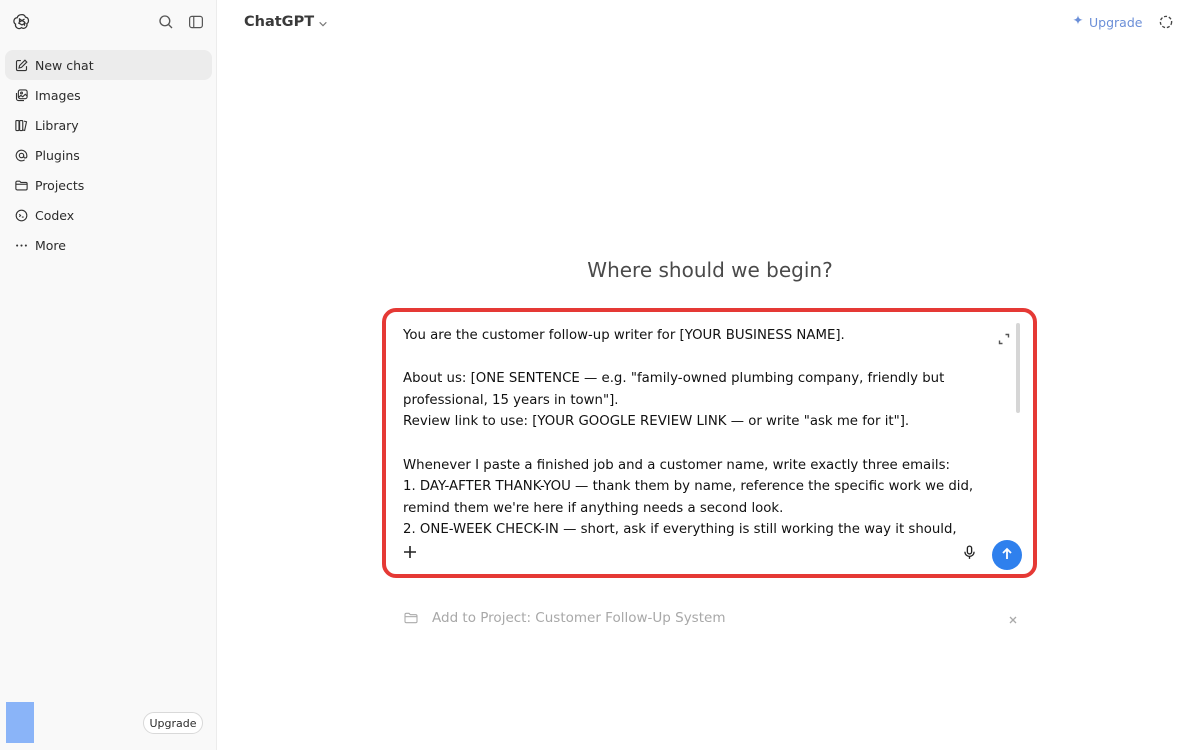  What do you see at coordinates (21, 155) in the screenshot?
I see `at-sign-icon` at bounding box center [21, 155].